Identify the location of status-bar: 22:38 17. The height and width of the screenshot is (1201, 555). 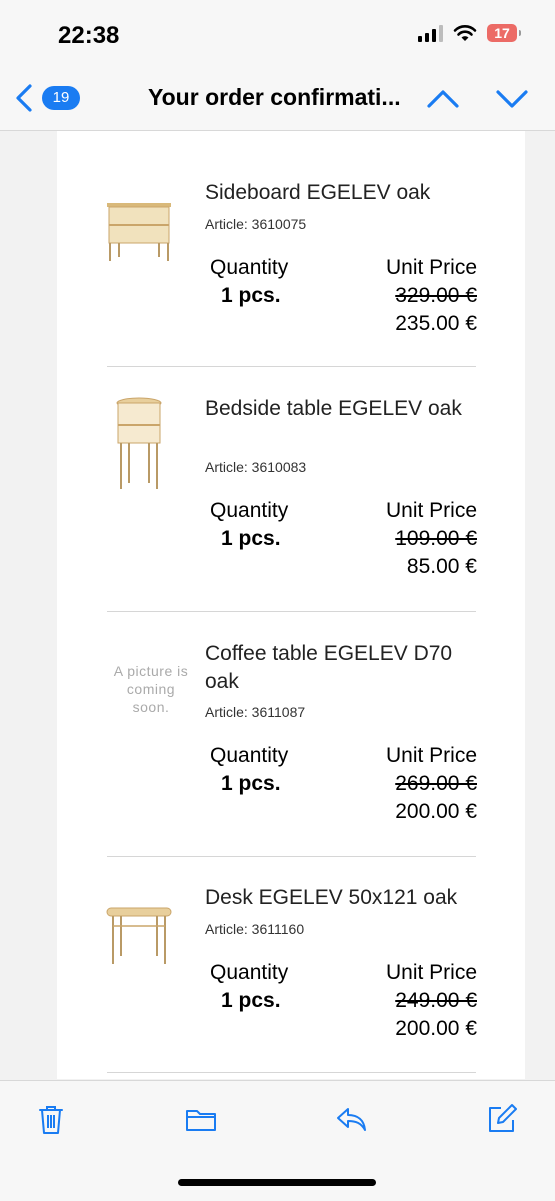
(277, 34).